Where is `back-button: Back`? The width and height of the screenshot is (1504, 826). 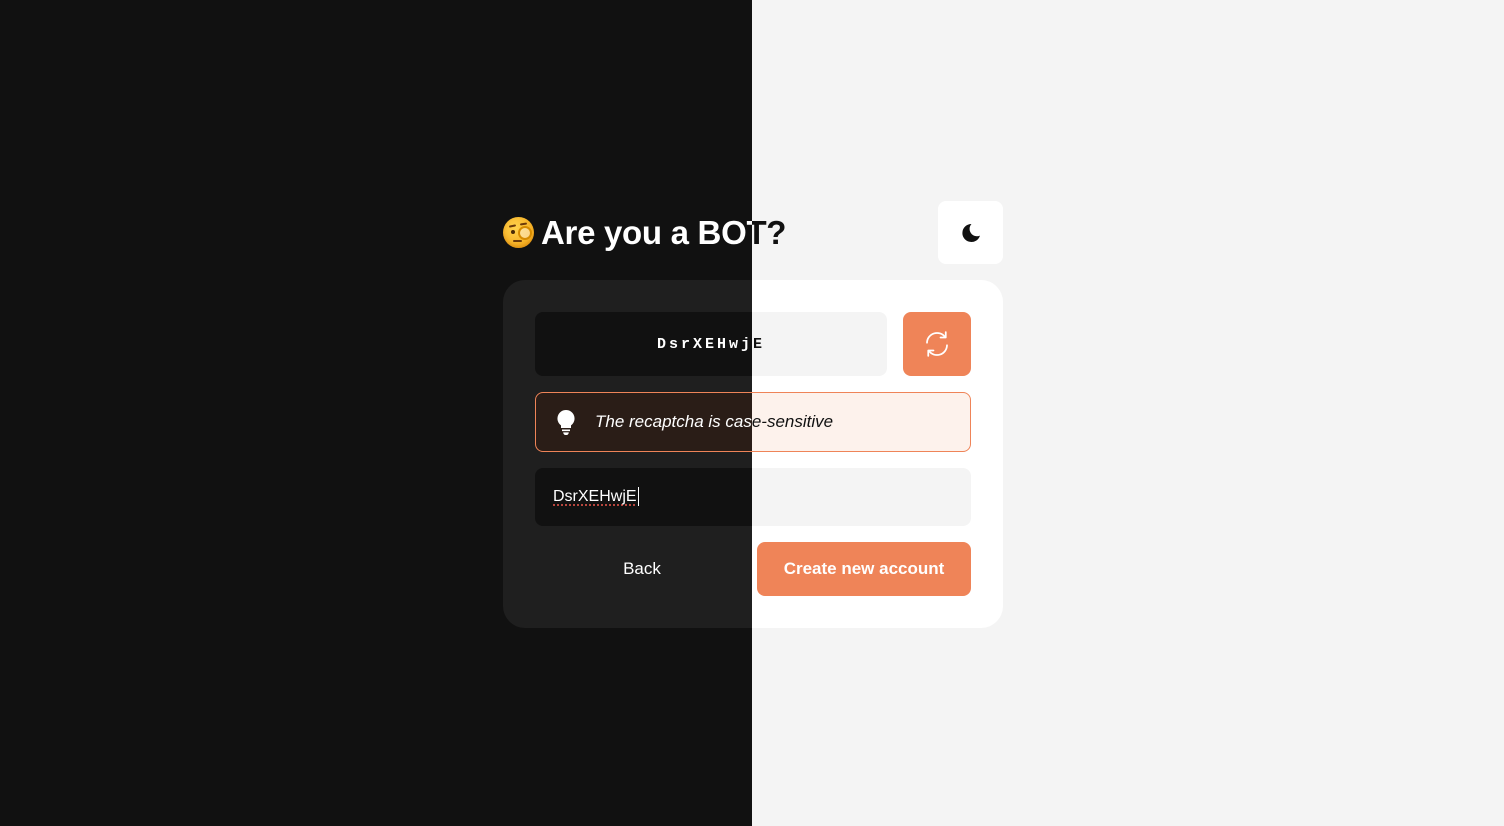
back-button: Back is located at coordinates (642, 569).